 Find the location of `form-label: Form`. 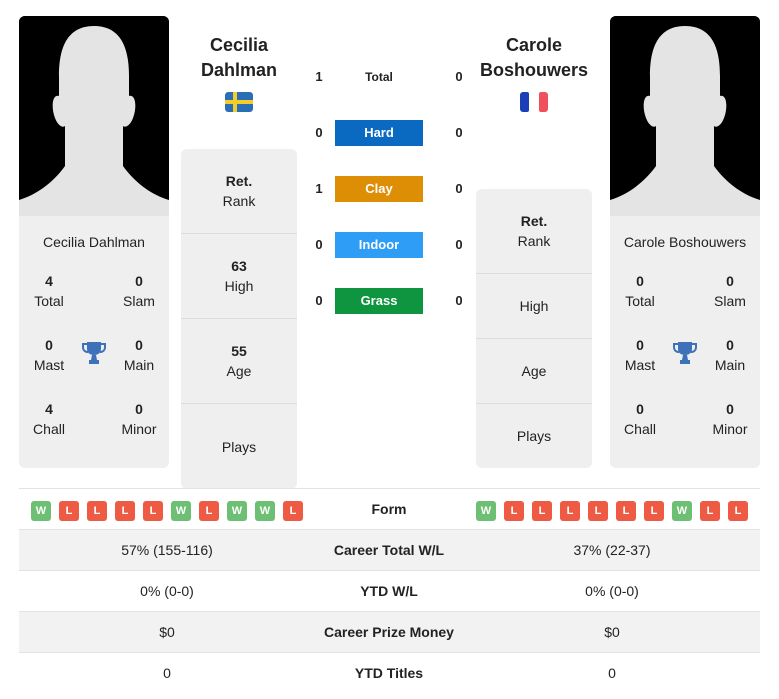

form-label: Form is located at coordinates (389, 509).